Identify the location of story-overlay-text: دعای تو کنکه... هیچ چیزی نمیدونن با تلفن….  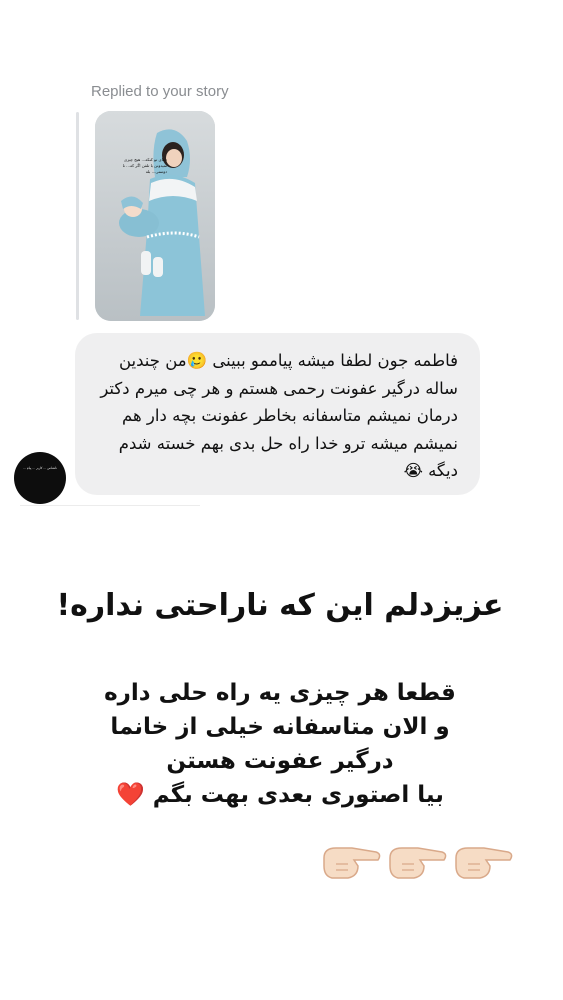
(144, 165).